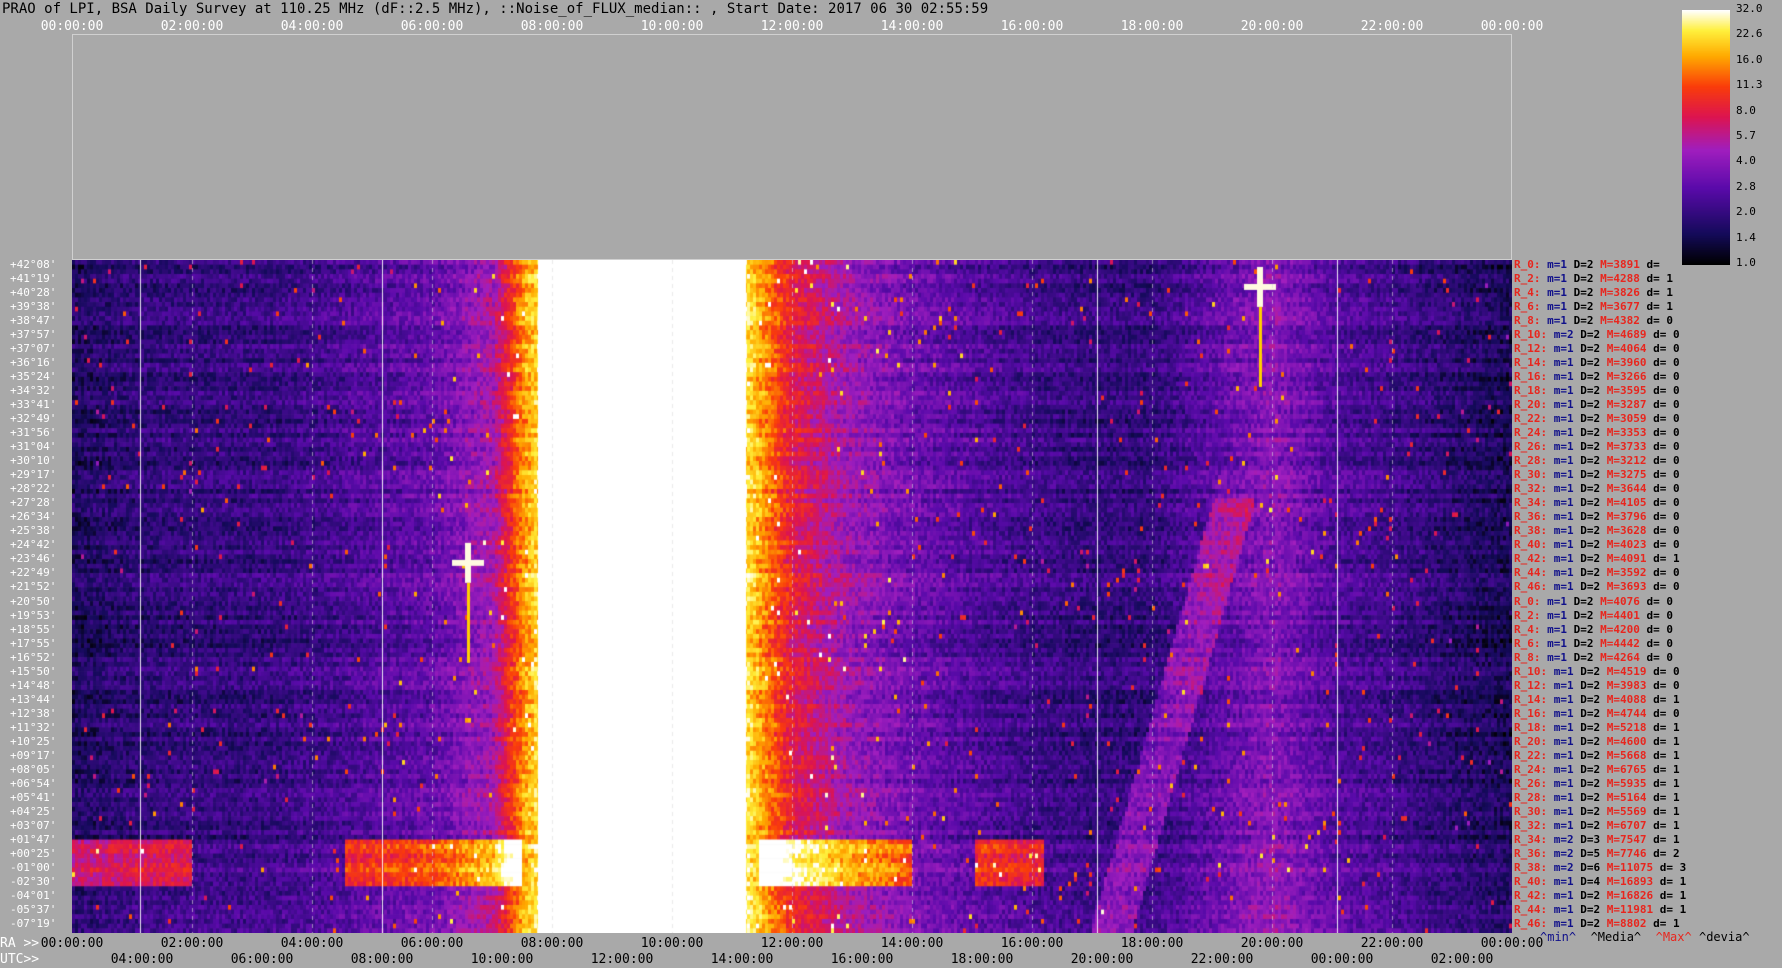 This screenshot has width=1782, height=968. What do you see at coordinates (1531, 335) in the screenshot?
I see `stat-row-id: R_10:` at bounding box center [1531, 335].